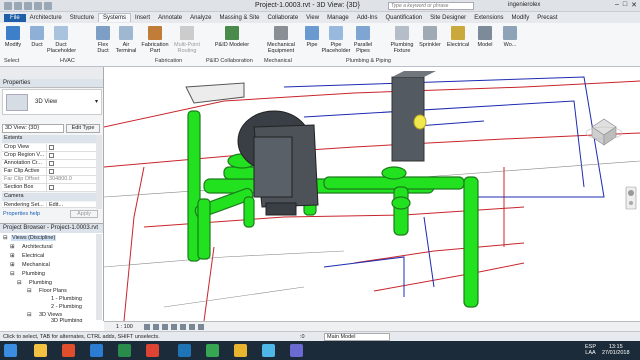 The width and height of the screenshot is (640, 360). What do you see at coordinates (239, 18) in the screenshot?
I see `tab-massing: Massing & Site` at bounding box center [239, 18].